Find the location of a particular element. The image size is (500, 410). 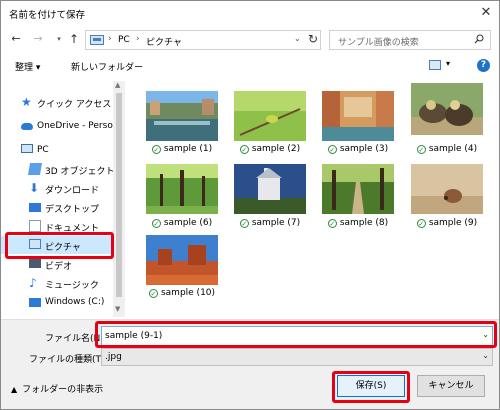

sidebar-item-3d-objects: 3D オブジェクト is located at coordinates (58, 169).